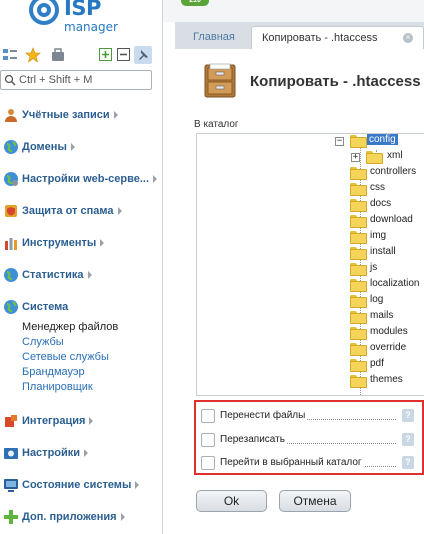 This screenshot has width=424, height=534. Describe the element at coordinates (80, 517) in the screenshot. I see `nav-extra-apps: Доп. приложения` at that location.